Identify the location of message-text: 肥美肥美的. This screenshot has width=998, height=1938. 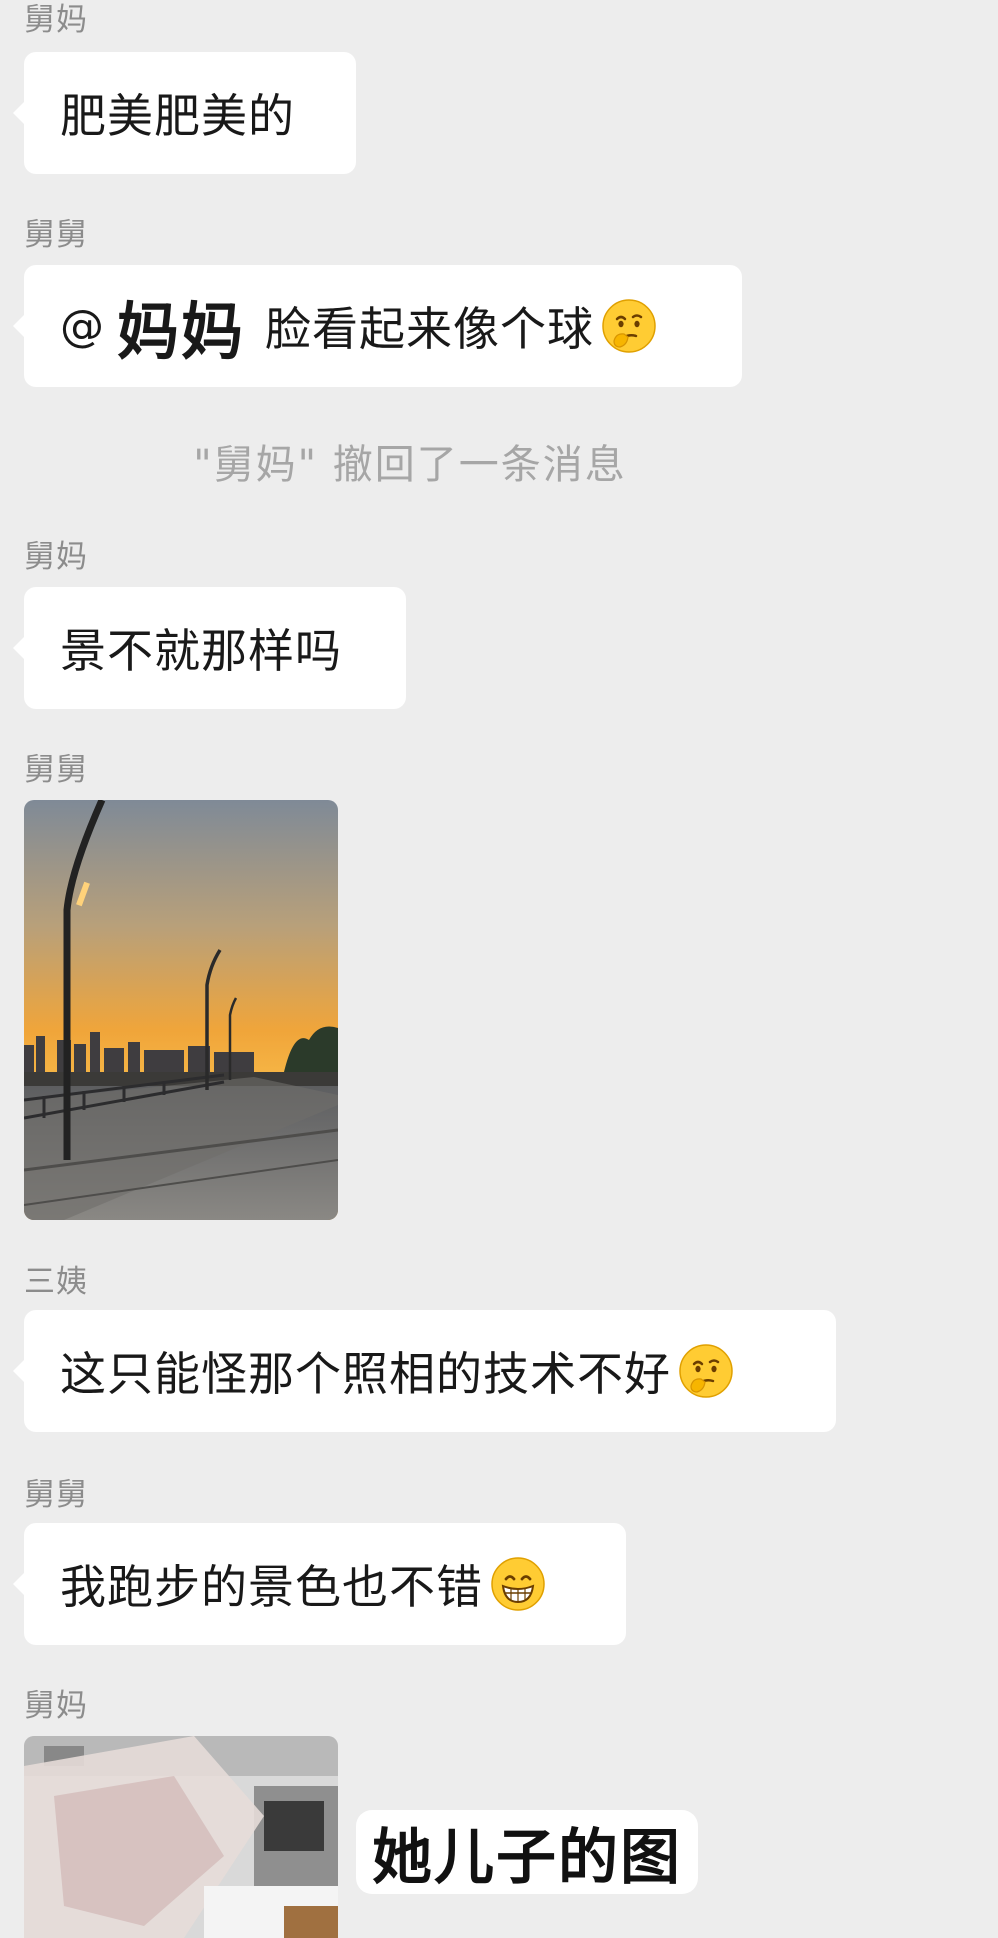
(177, 116).